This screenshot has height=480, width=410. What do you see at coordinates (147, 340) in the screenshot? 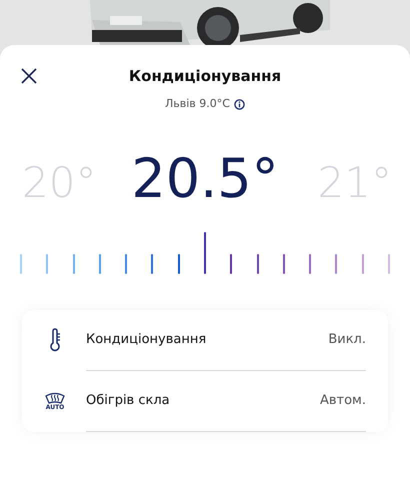
I see `setting-label: Кондиціонування` at bounding box center [147, 340].